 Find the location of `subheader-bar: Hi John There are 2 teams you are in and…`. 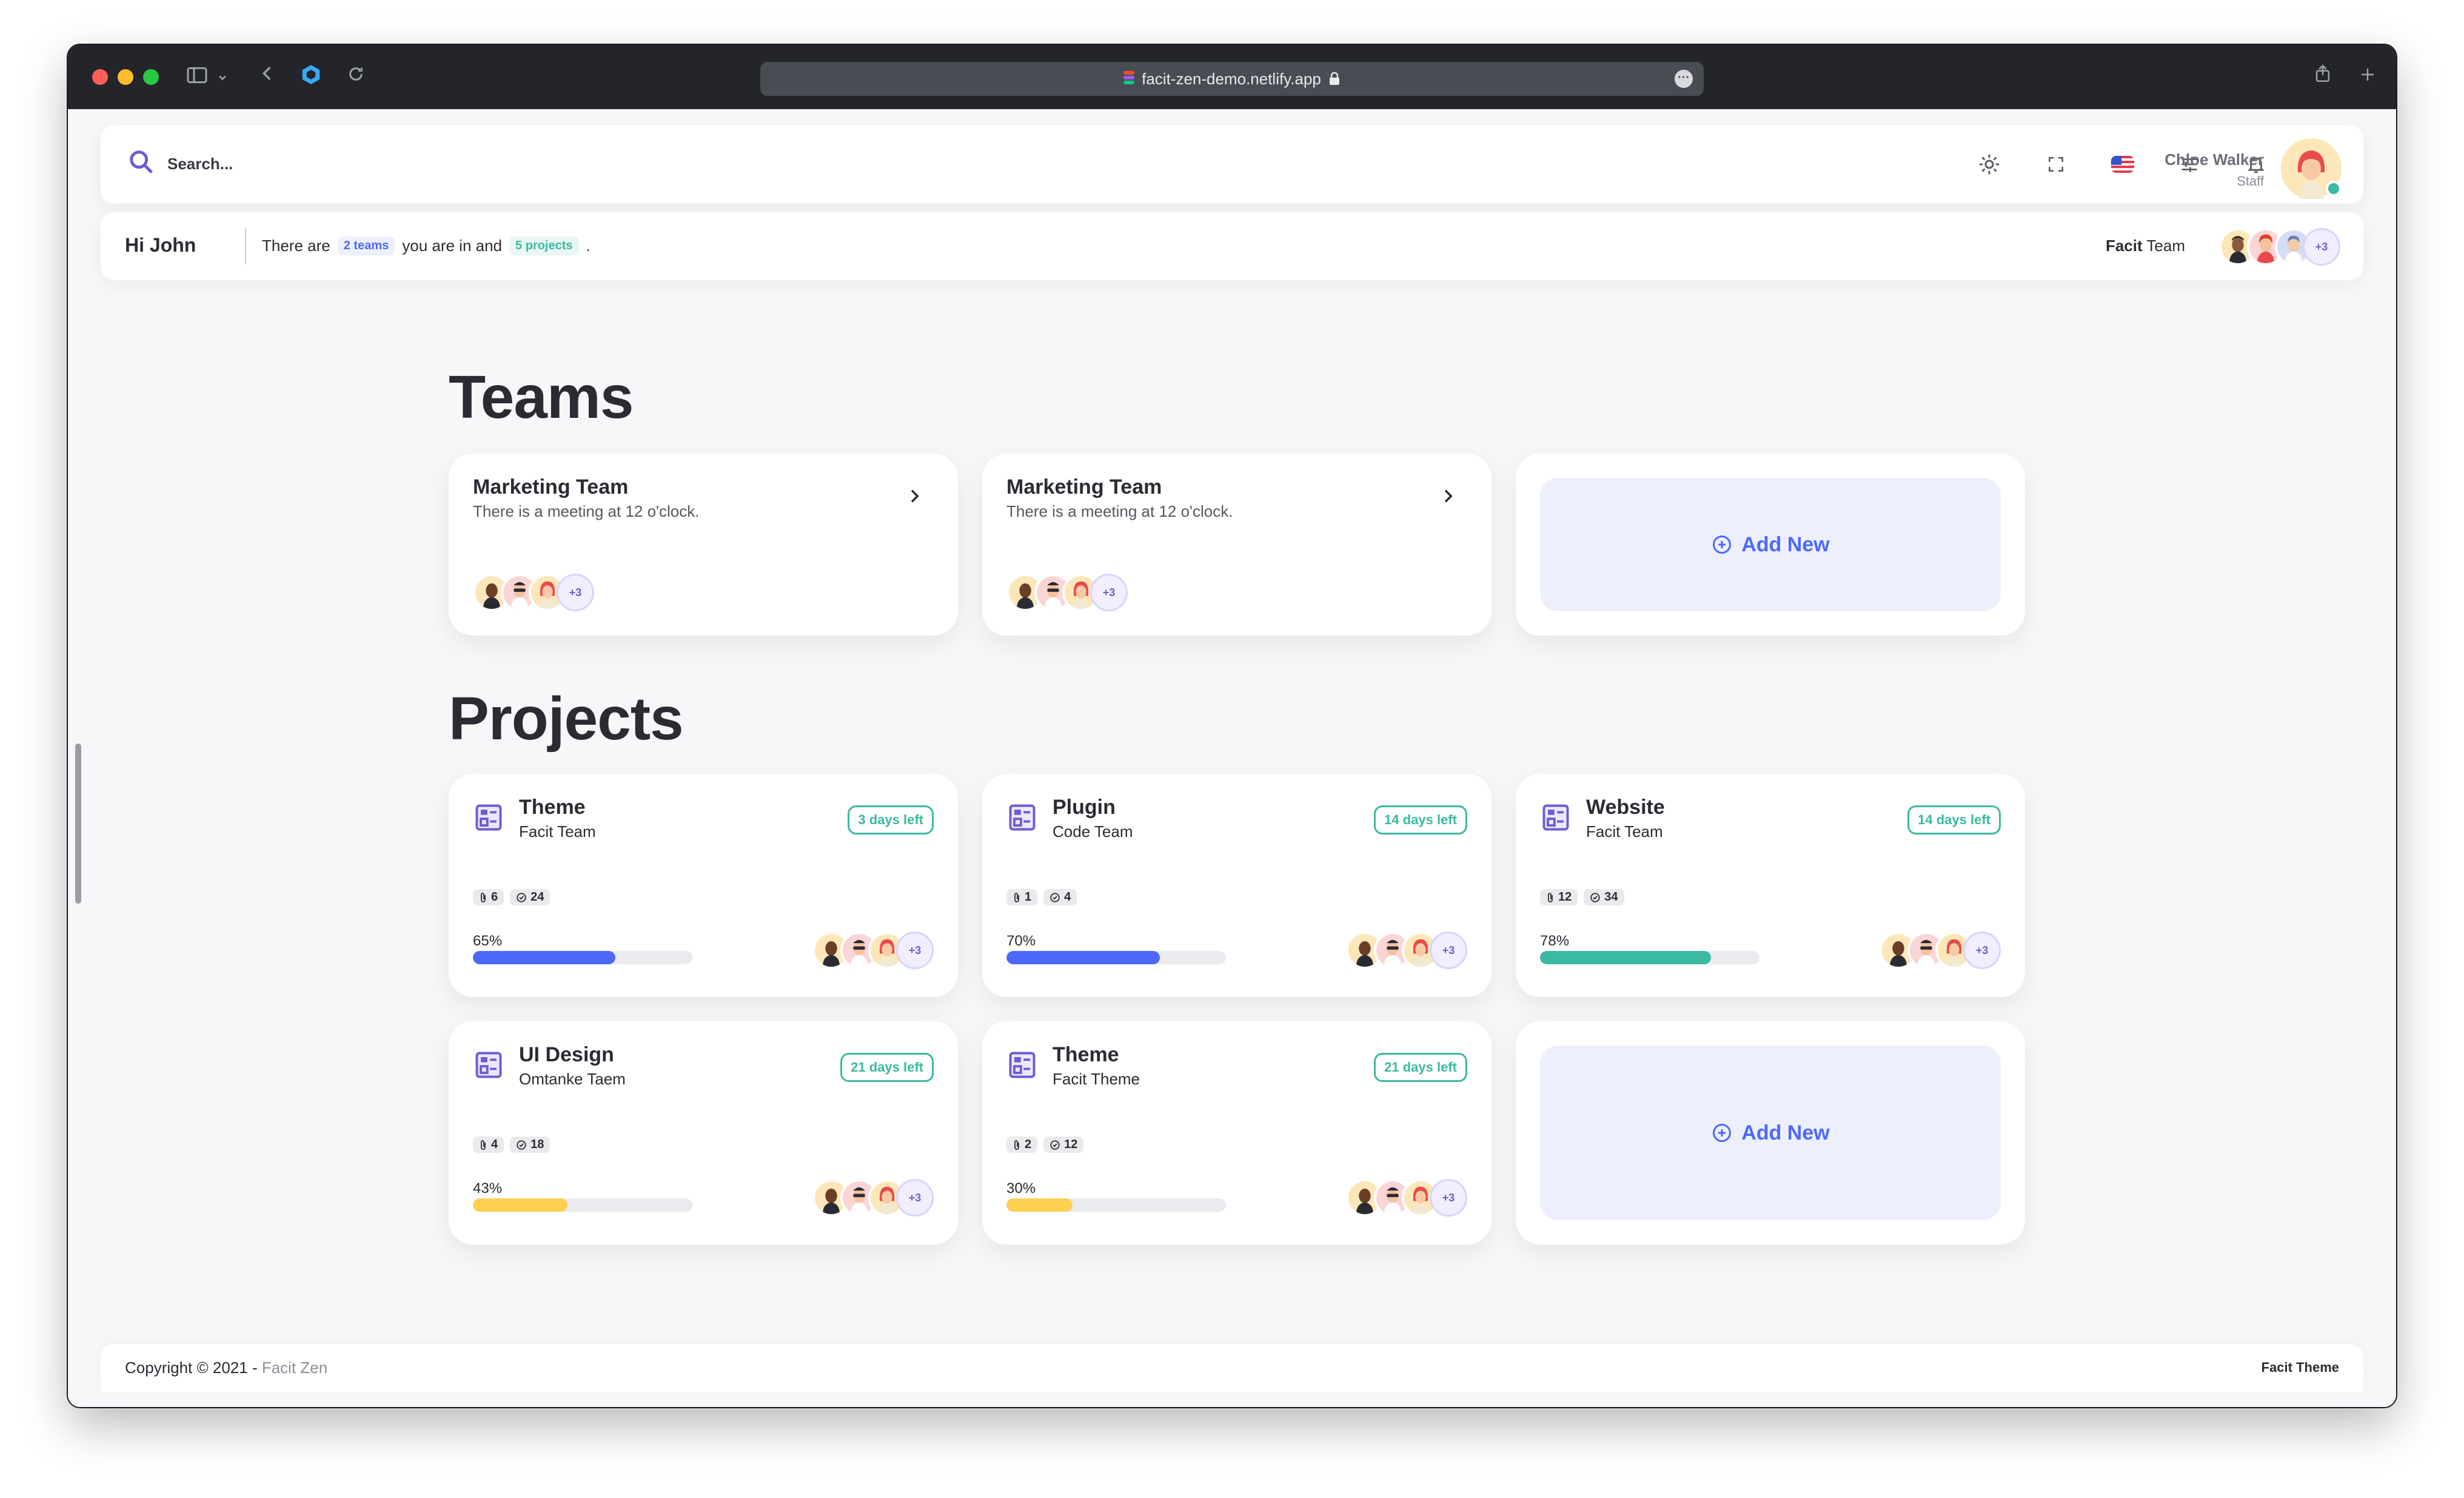

subheader-bar: Hi John There are 2 teams you are in and… is located at coordinates (1232, 246).